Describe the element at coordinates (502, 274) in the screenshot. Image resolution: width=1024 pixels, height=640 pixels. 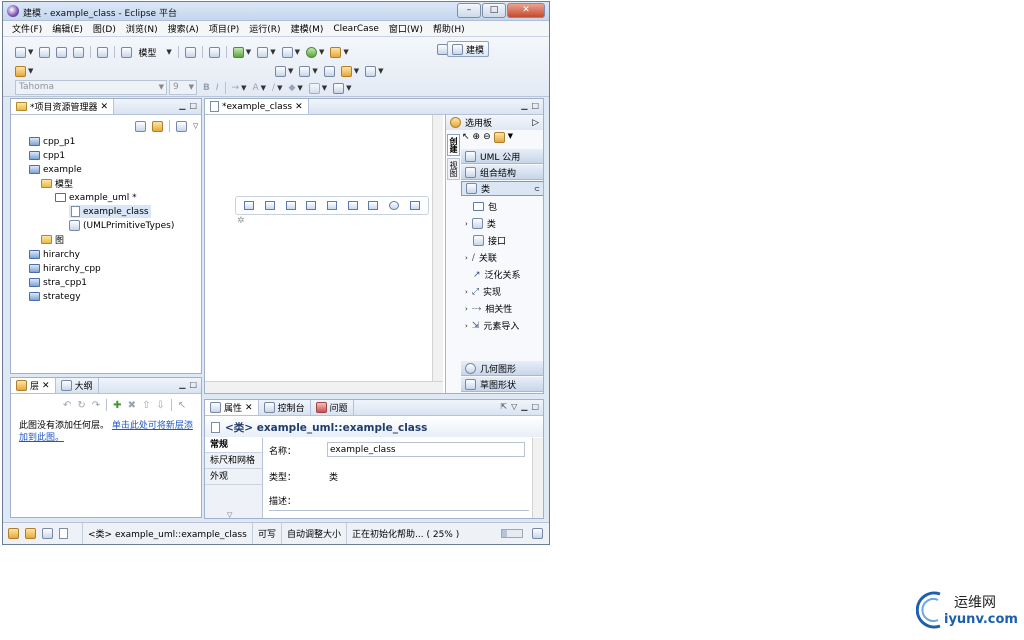
I see `palette-item-generalization: ↗ 泛化关系` at that location.